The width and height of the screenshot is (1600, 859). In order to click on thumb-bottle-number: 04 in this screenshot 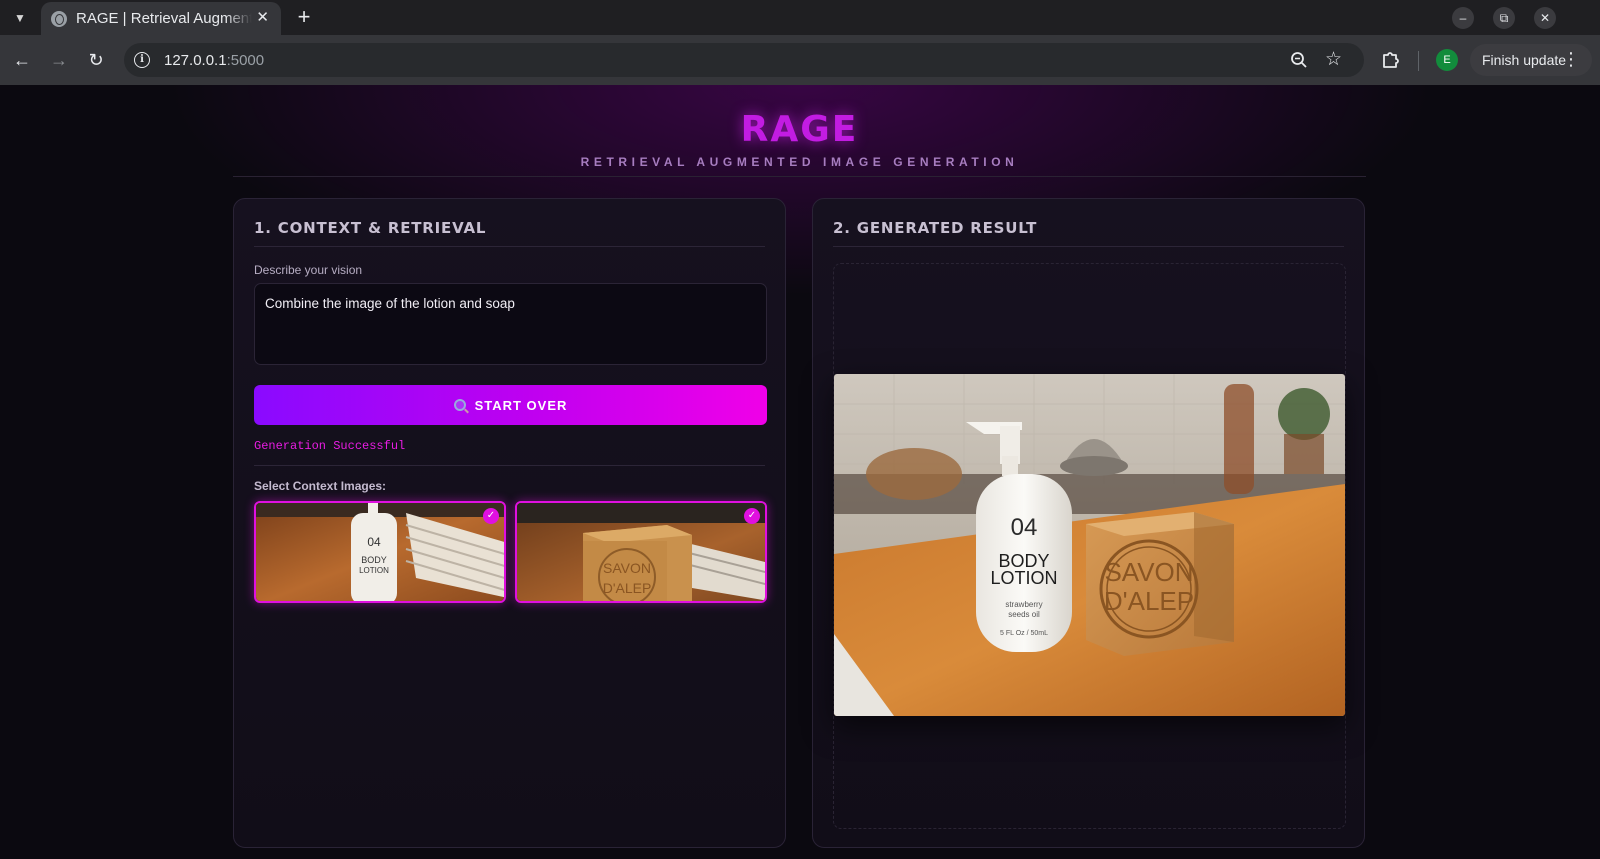, I will do `click(374, 542)`.